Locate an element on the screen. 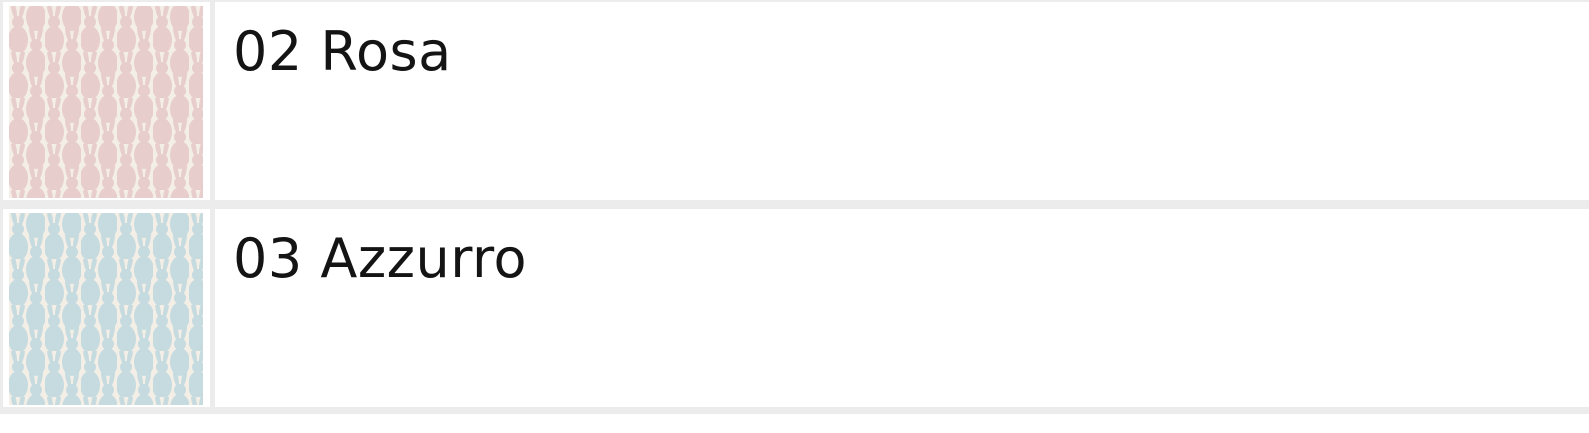  azzurro-swatch-image is located at coordinates (106, 309).